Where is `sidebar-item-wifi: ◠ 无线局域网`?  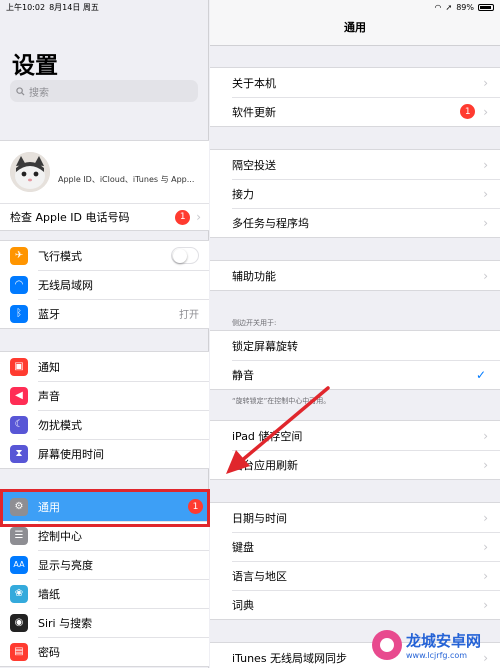 sidebar-item-wifi: ◠ 无线局域网 is located at coordinates (104, 284).